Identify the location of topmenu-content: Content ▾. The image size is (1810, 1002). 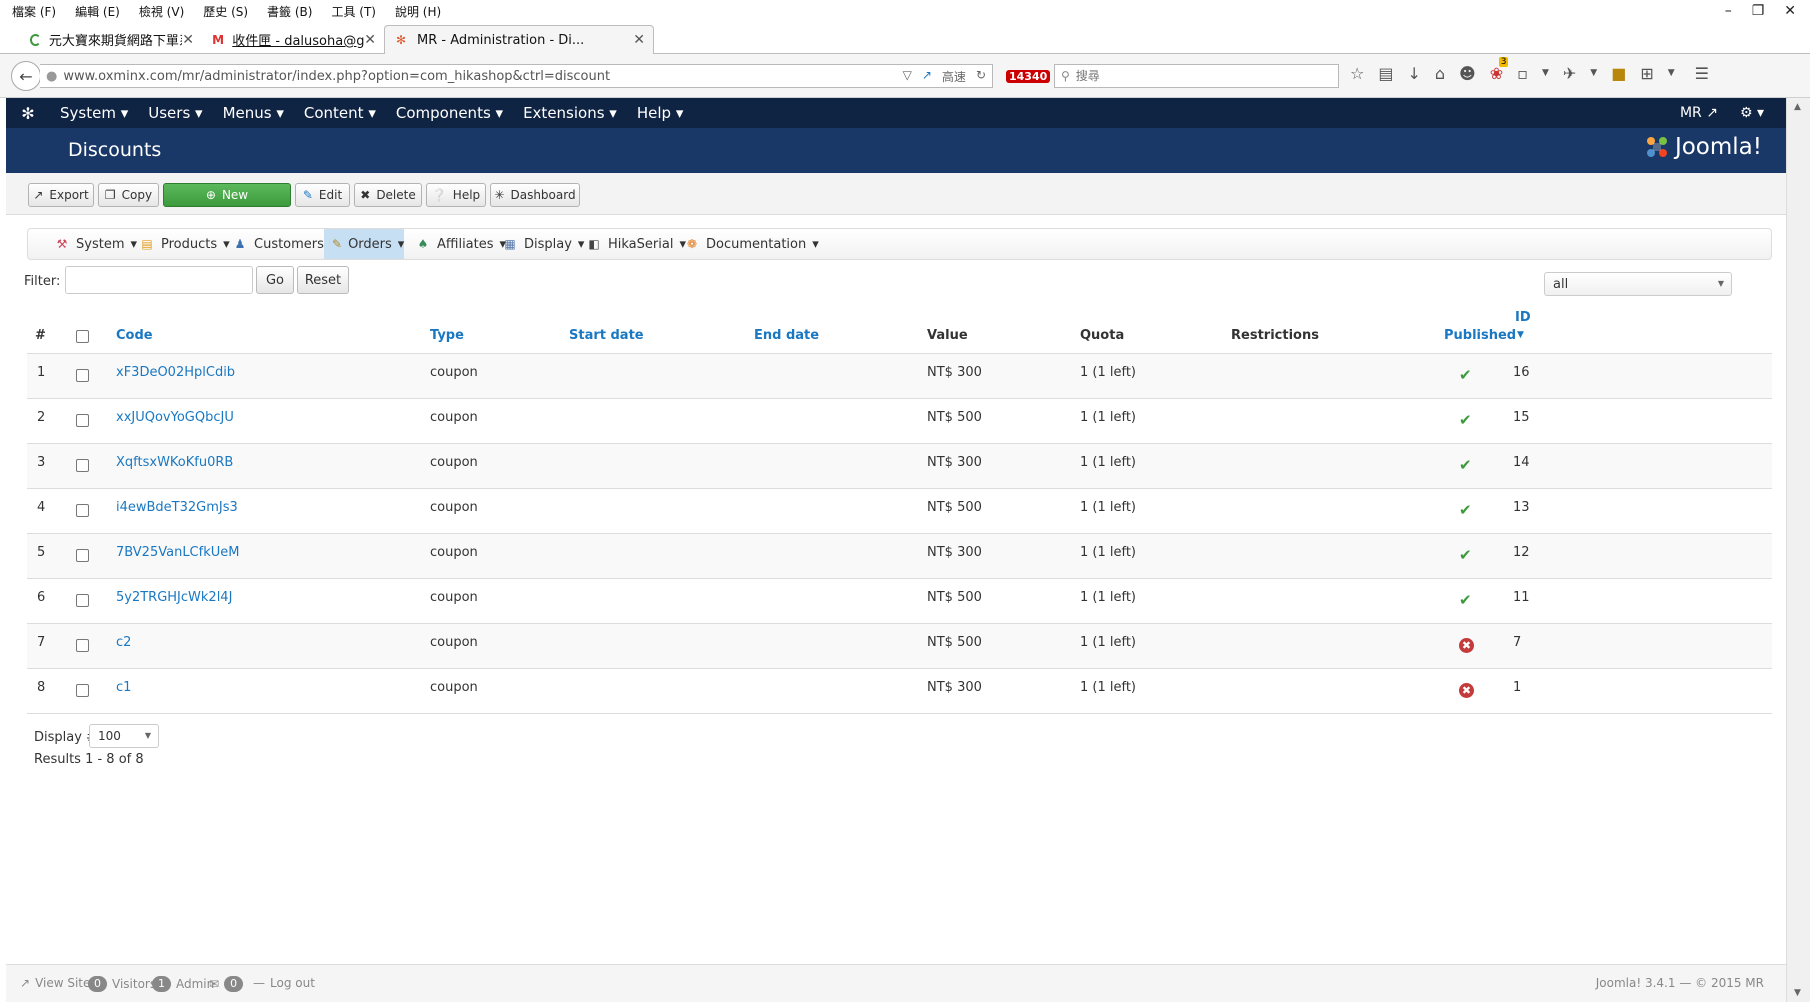
(340, 113).